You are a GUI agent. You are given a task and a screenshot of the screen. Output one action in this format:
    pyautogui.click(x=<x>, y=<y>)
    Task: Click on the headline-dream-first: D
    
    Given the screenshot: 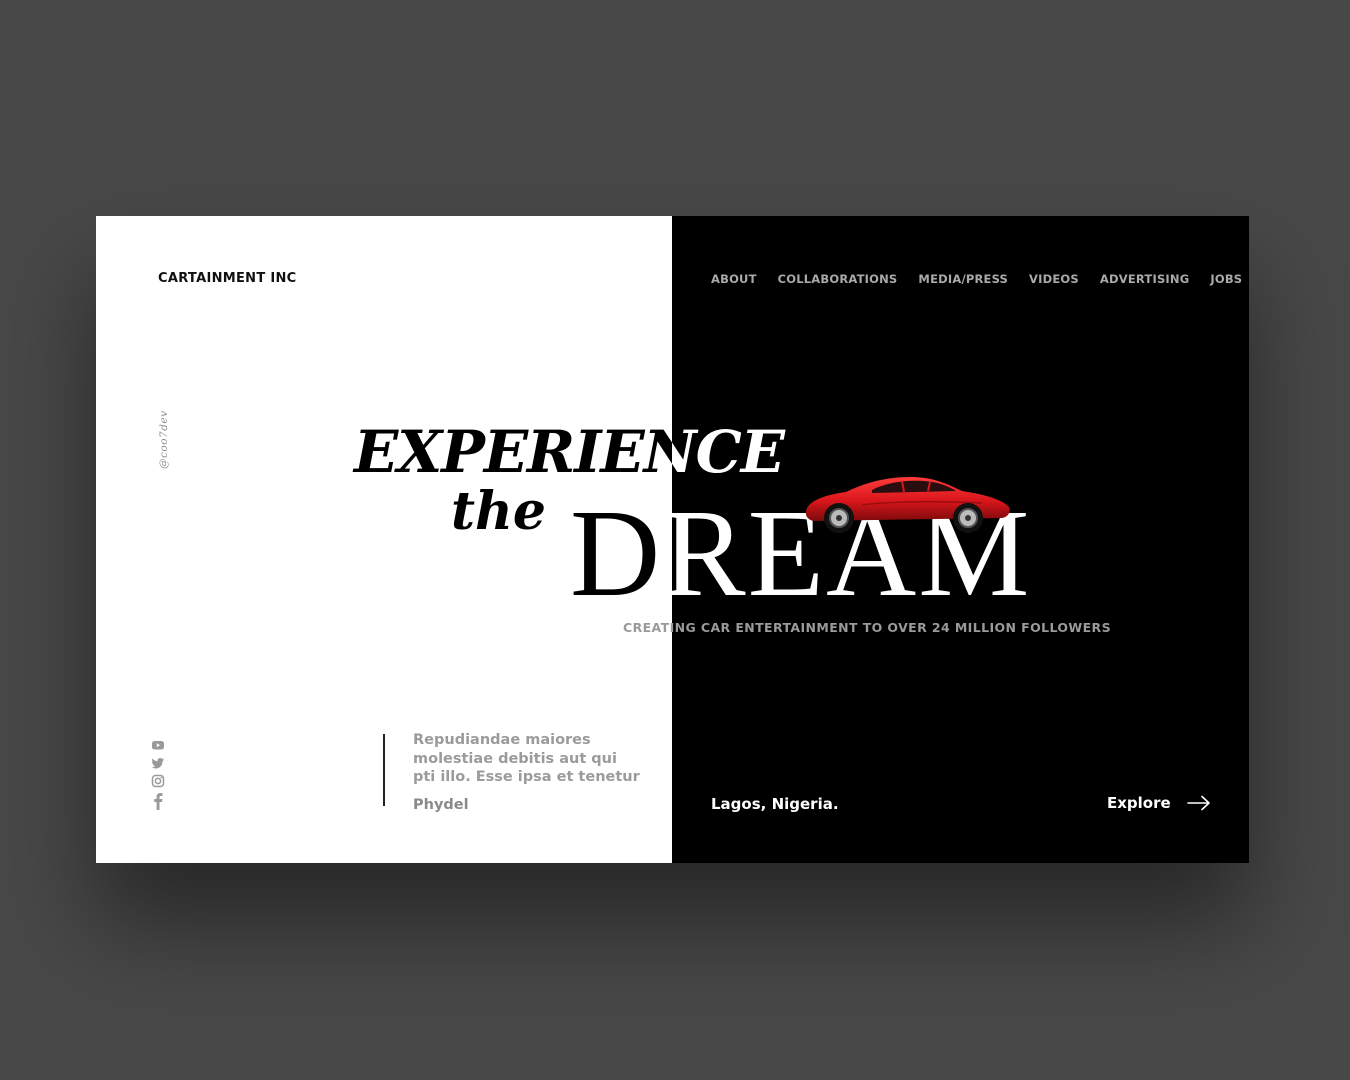 What is the action you would take?
    pyautogui.click(x=616, y=554)
    